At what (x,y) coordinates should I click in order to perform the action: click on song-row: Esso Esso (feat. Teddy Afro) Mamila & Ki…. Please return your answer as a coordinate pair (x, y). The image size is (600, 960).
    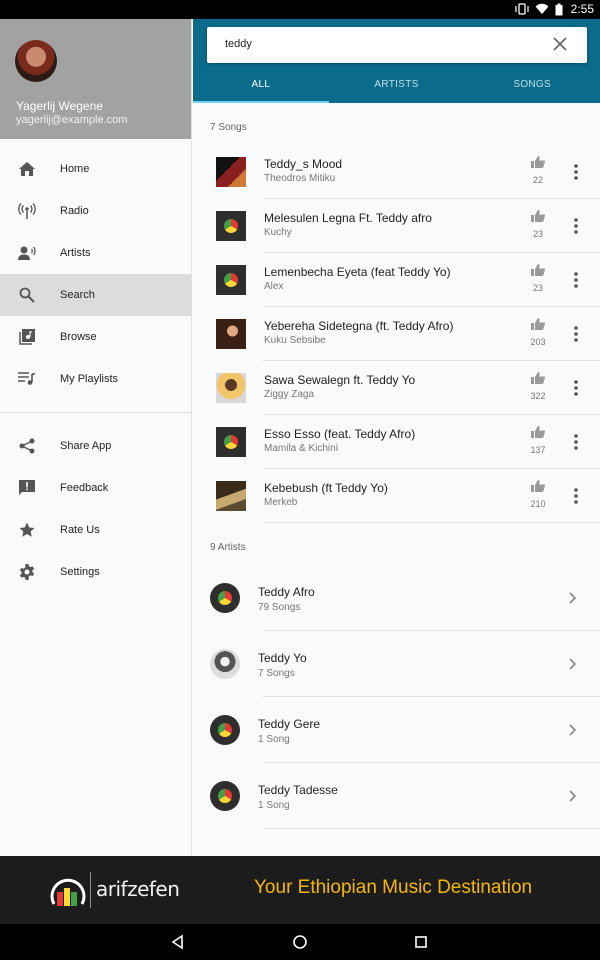
    Looking at the image, I should click on (396, 442).